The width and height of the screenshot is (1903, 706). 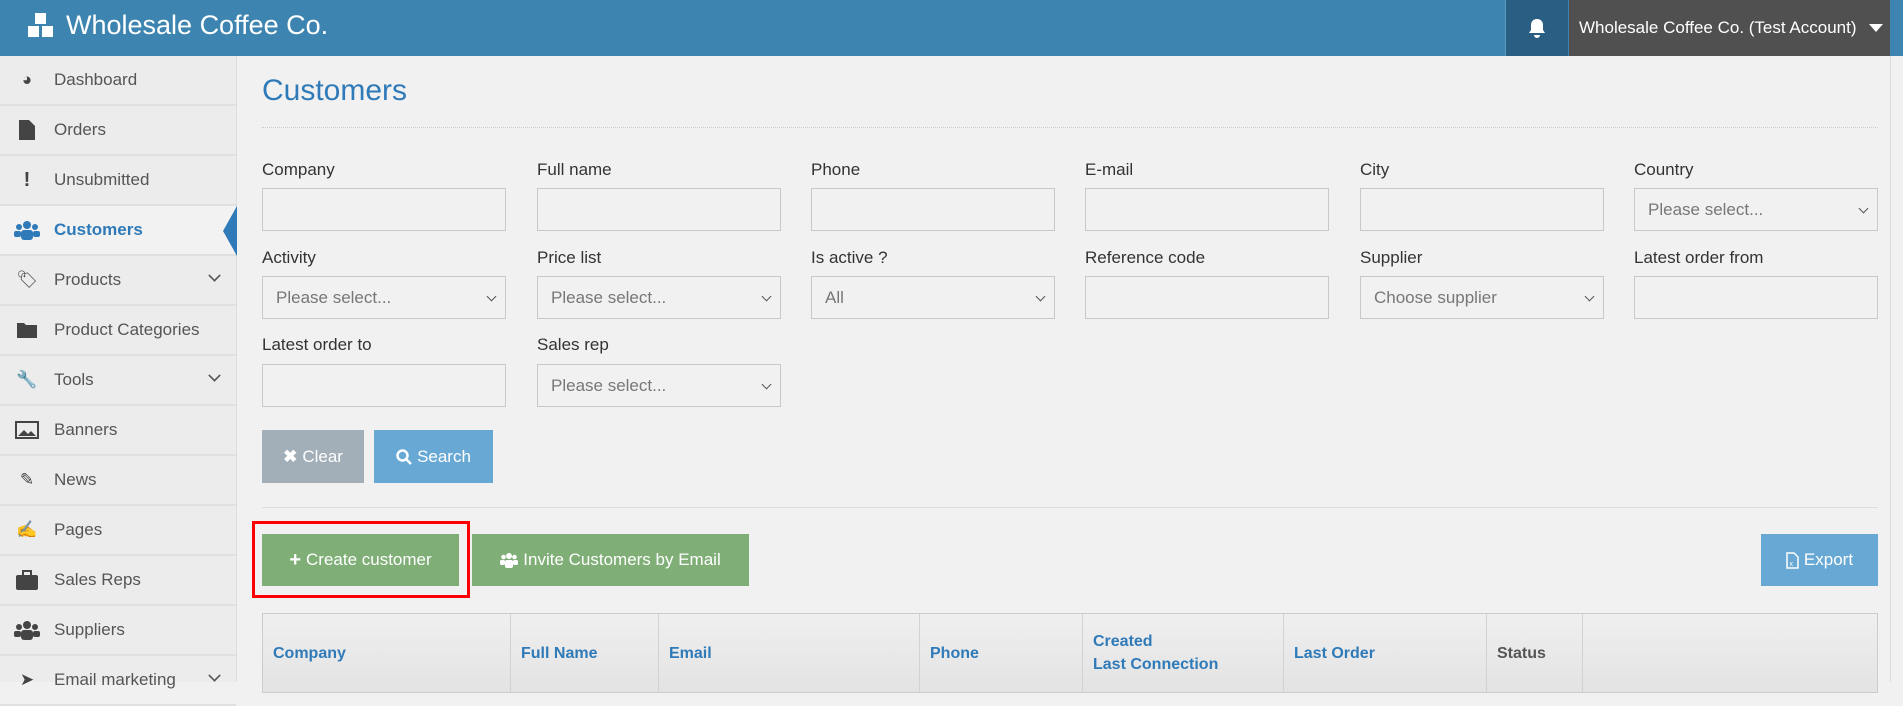 I want to click on scrollbar, so click(x=1896, y=369).